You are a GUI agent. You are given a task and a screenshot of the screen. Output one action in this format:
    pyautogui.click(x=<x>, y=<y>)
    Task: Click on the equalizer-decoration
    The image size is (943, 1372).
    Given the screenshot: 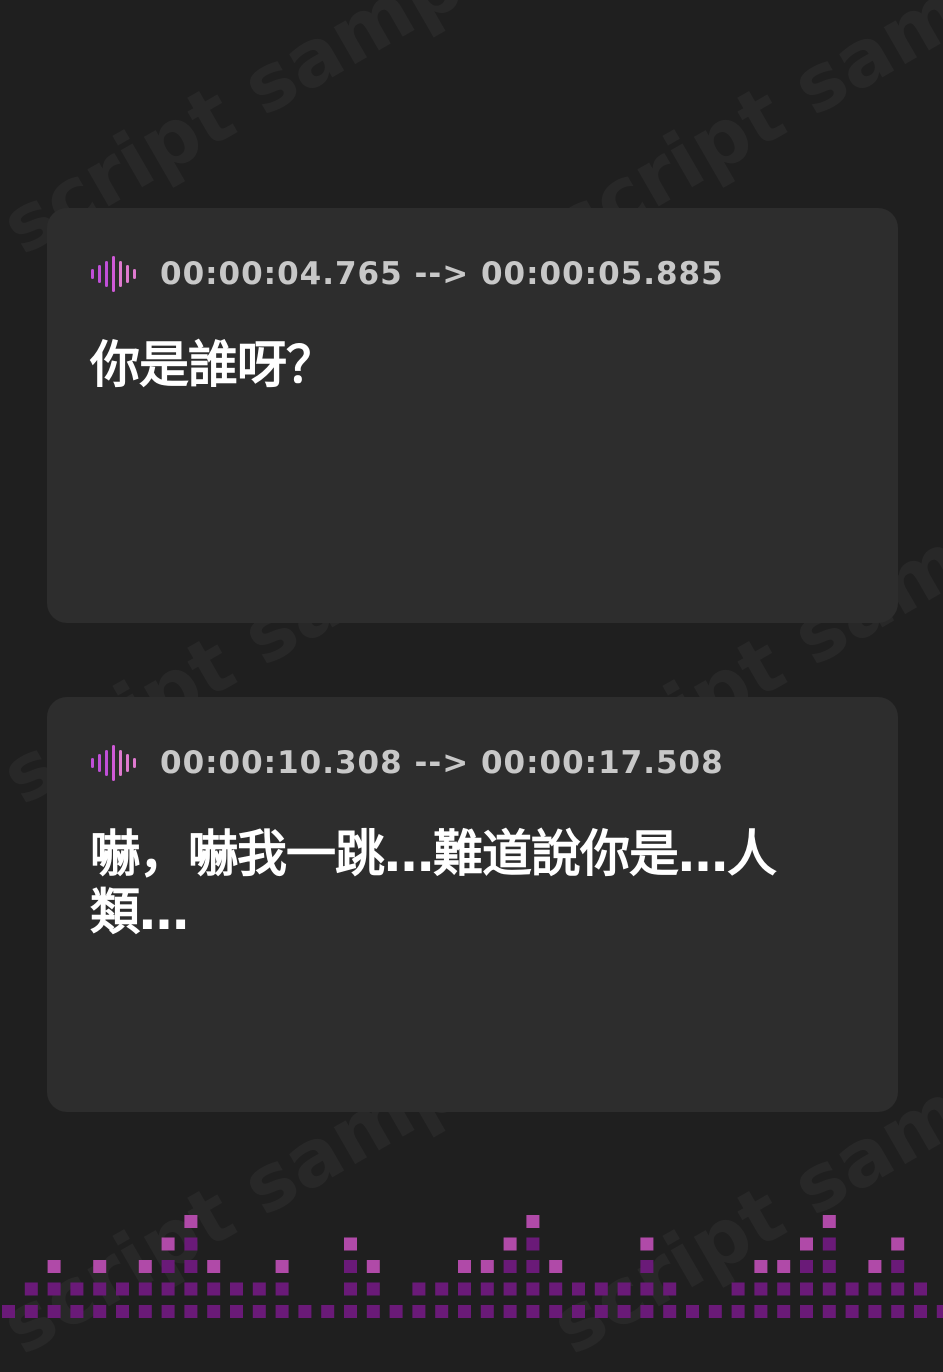 What is the action you would take?
    pyautogui.click(x=472, y=1266)
    